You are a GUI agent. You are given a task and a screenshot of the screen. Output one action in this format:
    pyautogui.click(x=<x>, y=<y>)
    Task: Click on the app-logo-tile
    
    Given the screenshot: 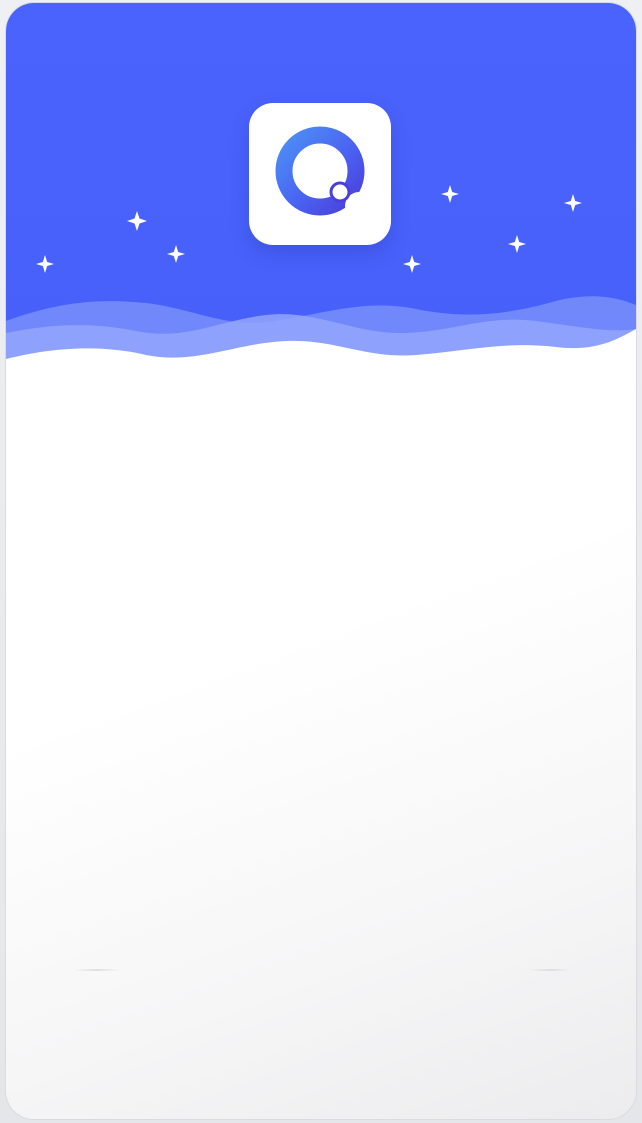 What is the action you would take?
    pyautogui.click(x=320, y=174)
    